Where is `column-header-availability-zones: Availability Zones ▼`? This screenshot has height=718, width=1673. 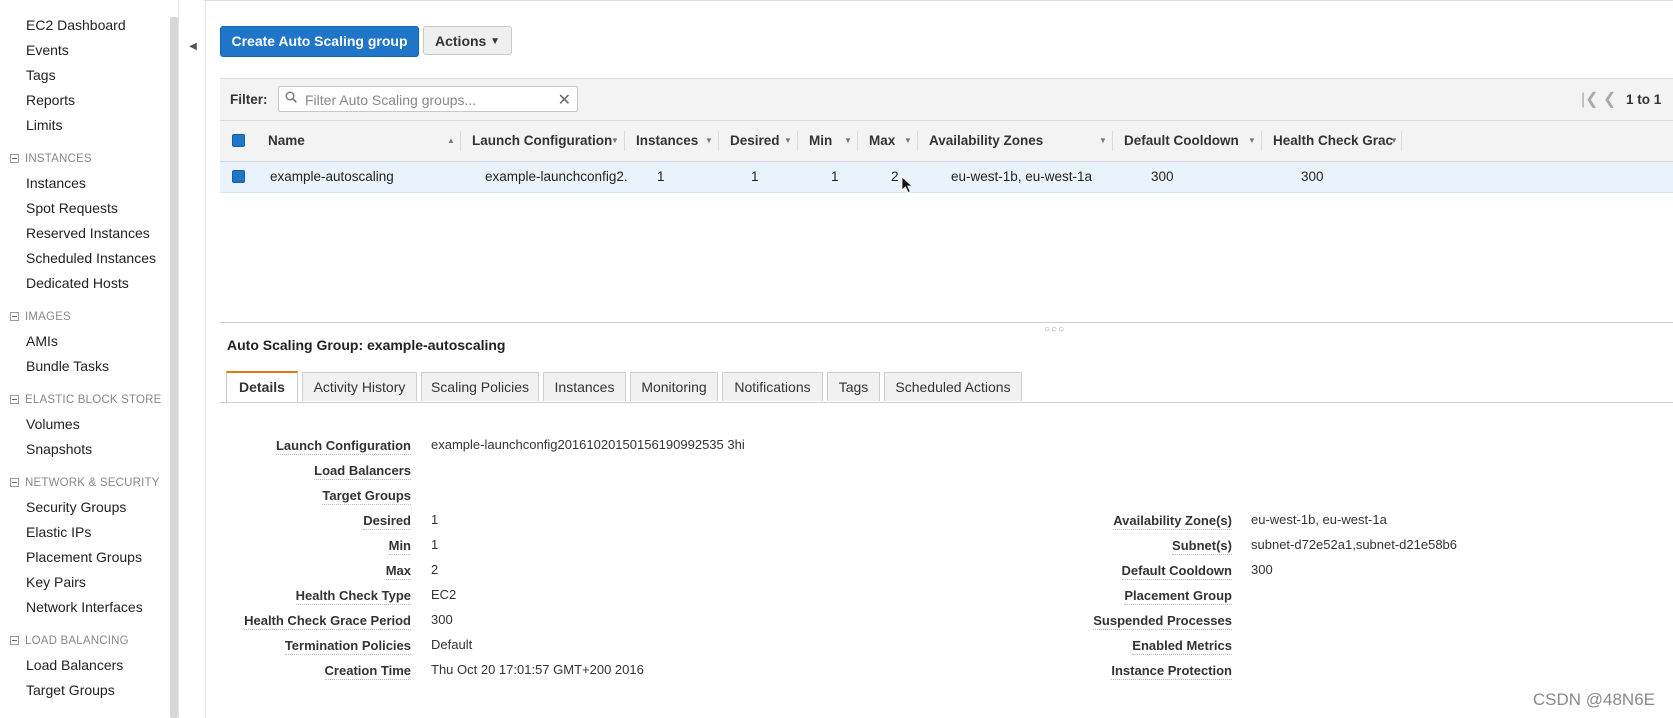
column-header-availability-zones: Availability Zones ▼ is located at coordinates (1015, 141).